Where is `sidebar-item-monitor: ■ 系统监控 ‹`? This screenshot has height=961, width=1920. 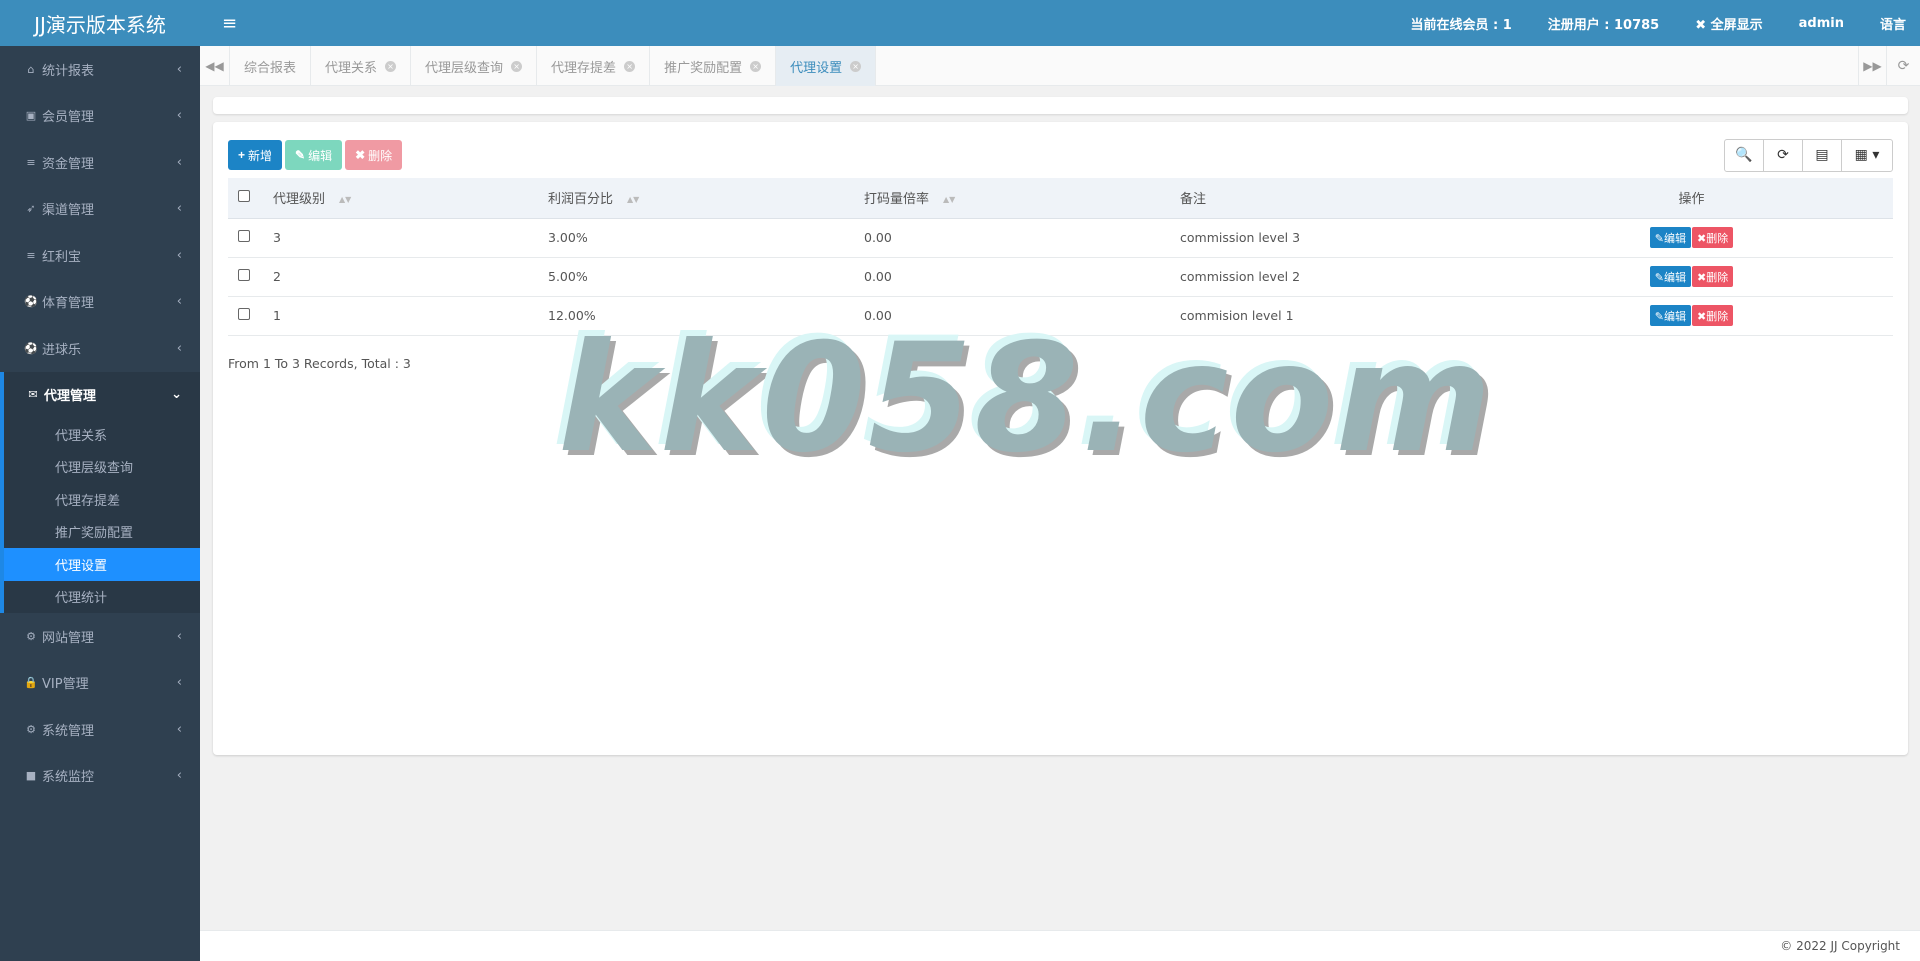 sidebar-item-monitor: ■ 系统监控 ‹ is located at coordinates (100, 776).